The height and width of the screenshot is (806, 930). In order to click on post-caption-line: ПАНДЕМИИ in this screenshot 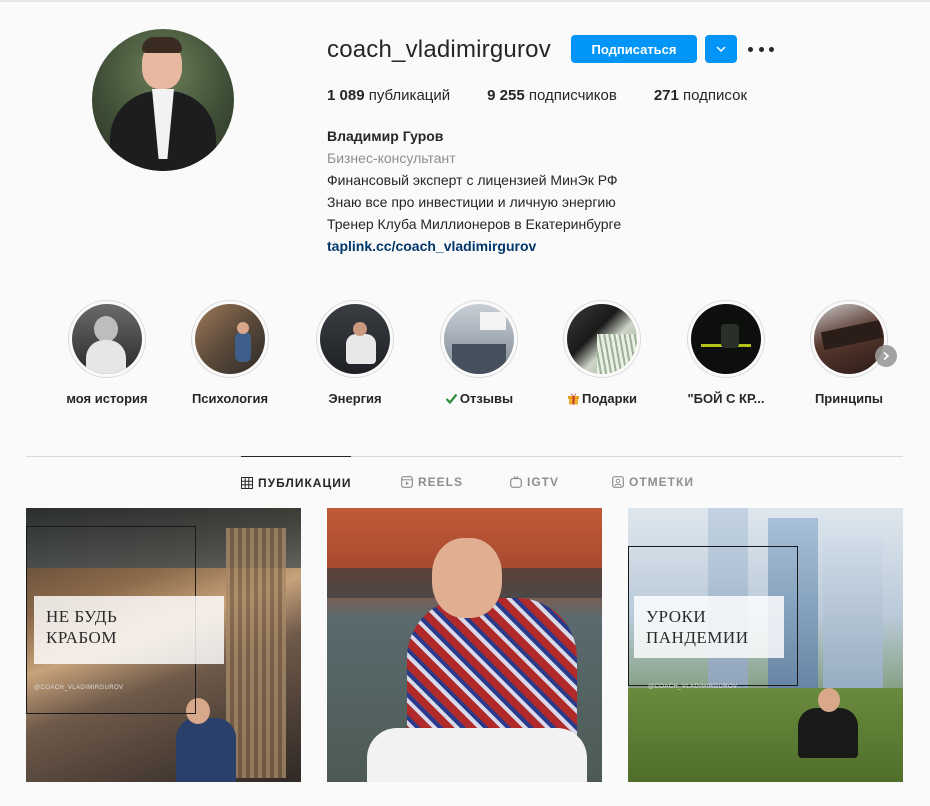, I will do `click(697, 637)`.